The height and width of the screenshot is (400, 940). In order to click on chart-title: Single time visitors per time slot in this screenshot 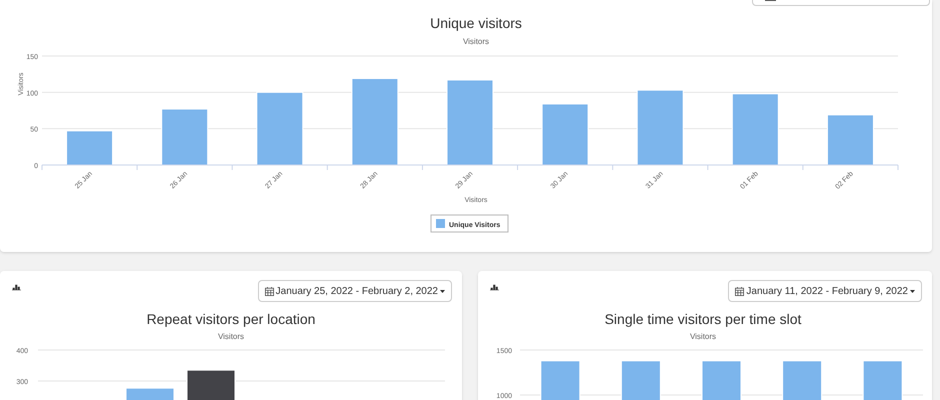, I will do `click(703, 319)`.